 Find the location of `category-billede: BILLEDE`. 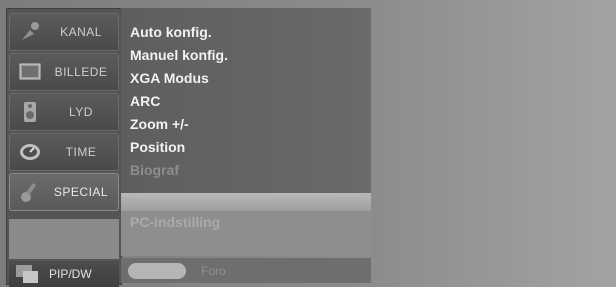

category-billede: BILLEDE is located at coordinates (64, 72).